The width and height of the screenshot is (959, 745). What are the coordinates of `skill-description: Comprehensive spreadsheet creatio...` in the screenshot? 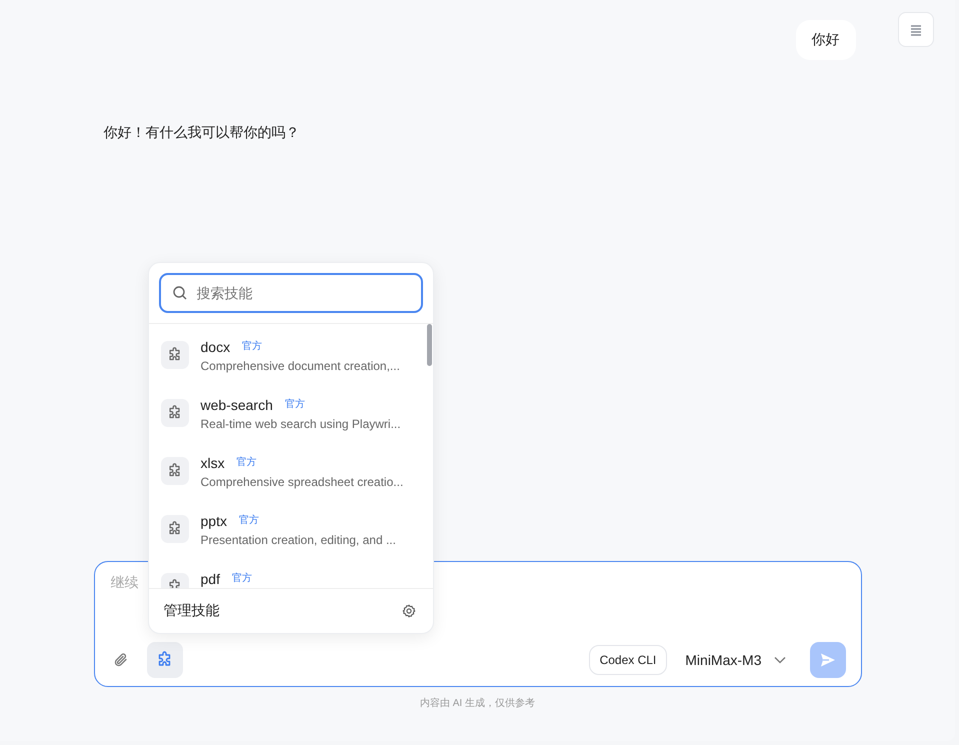 It's located at (302, 482).